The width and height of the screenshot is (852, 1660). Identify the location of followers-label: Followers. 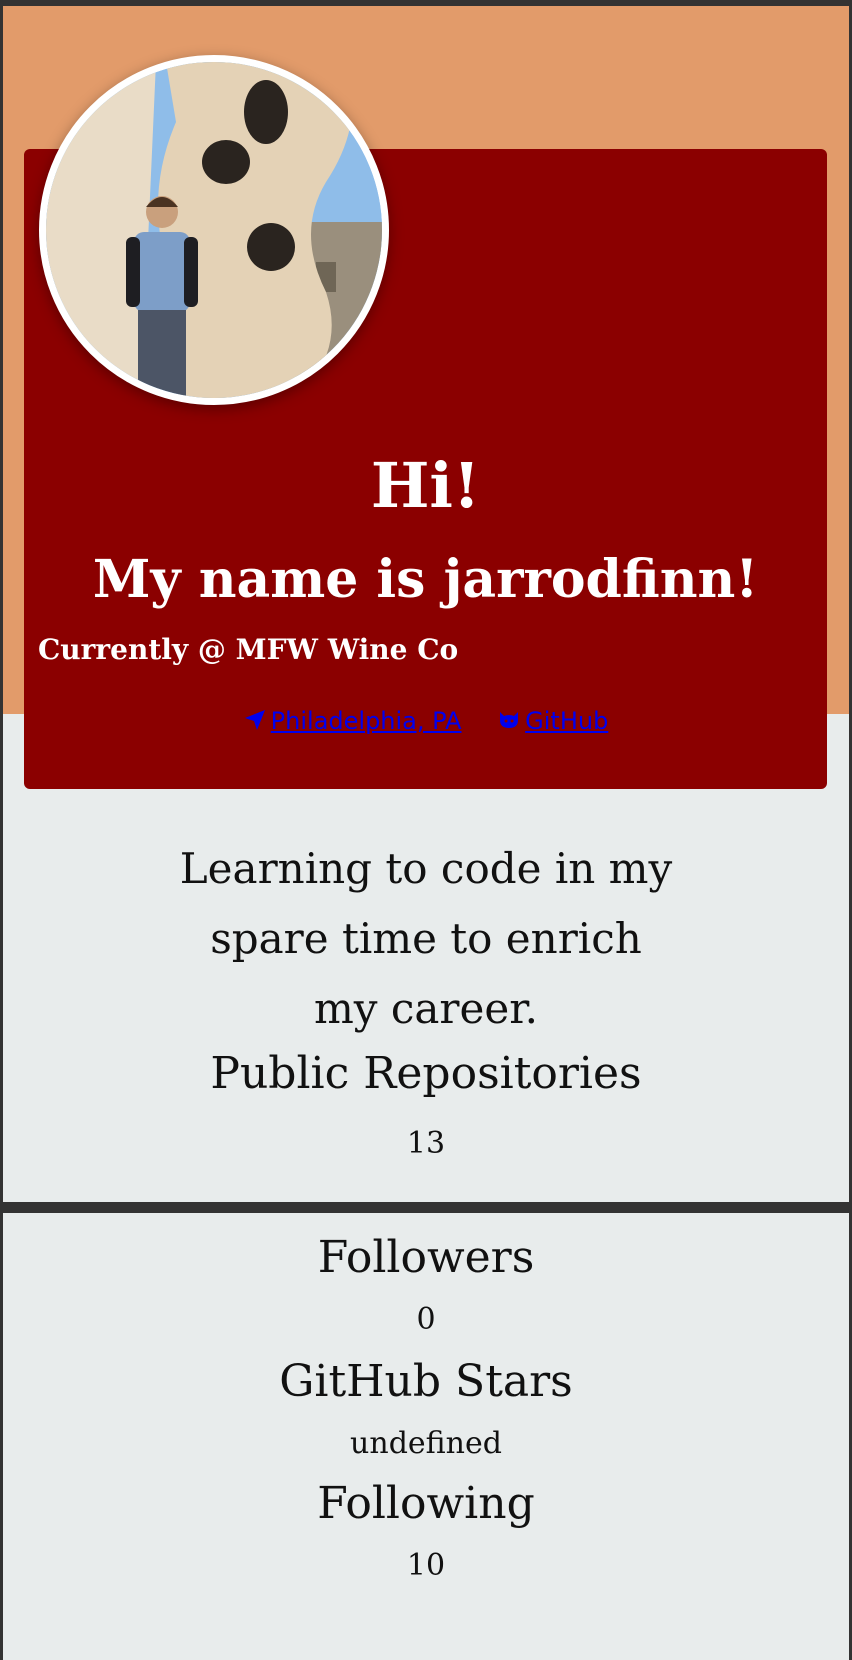
(426, 1257).